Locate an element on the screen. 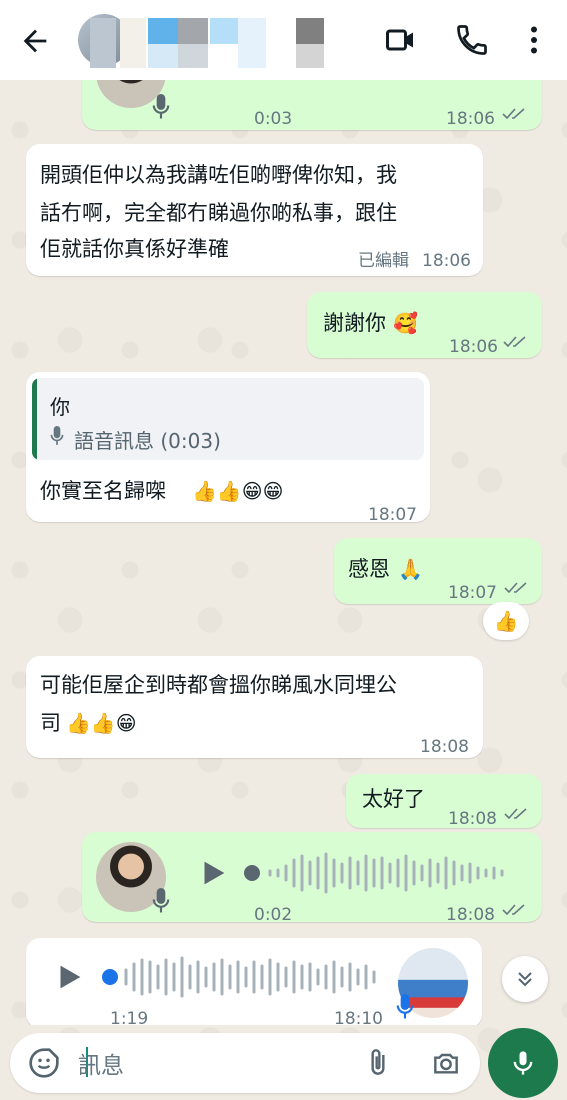 The width and height of the screenshot is (567, 1100). folded-hands-emoji: 🙏 is located at coordinates (410, 569).